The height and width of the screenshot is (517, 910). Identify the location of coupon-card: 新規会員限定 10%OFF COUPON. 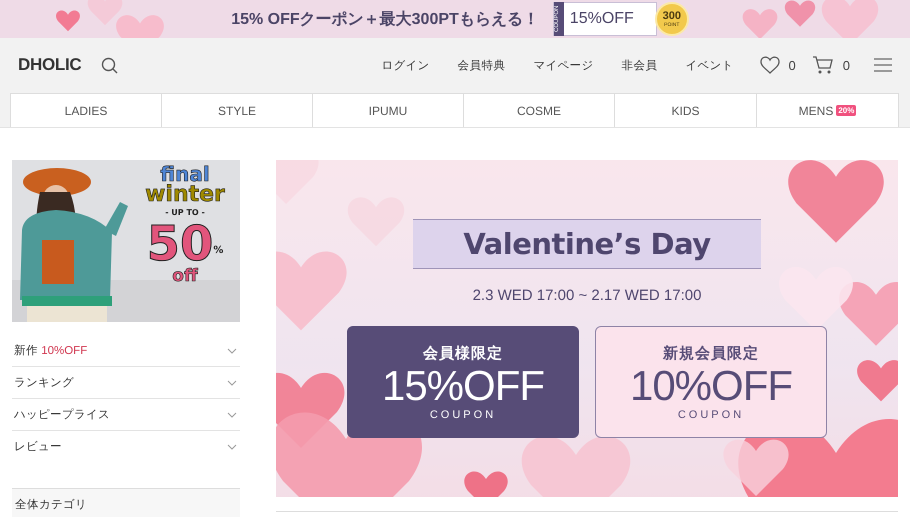
(711, 382).